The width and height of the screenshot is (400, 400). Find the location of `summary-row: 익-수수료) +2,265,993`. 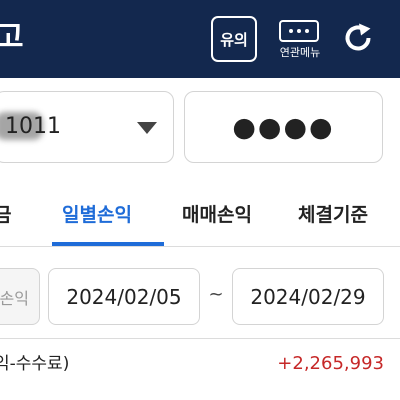

summary-row: 익-수수료) +2,265,993 is located at coordinates (200, 366).